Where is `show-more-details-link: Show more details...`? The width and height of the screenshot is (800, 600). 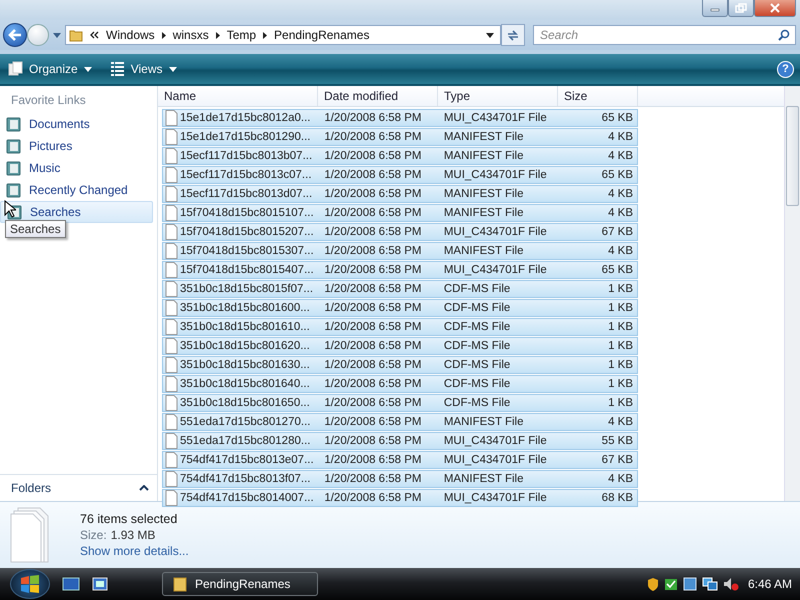
show-more-details-link: Show more details... is located at coordinates (134, 551).